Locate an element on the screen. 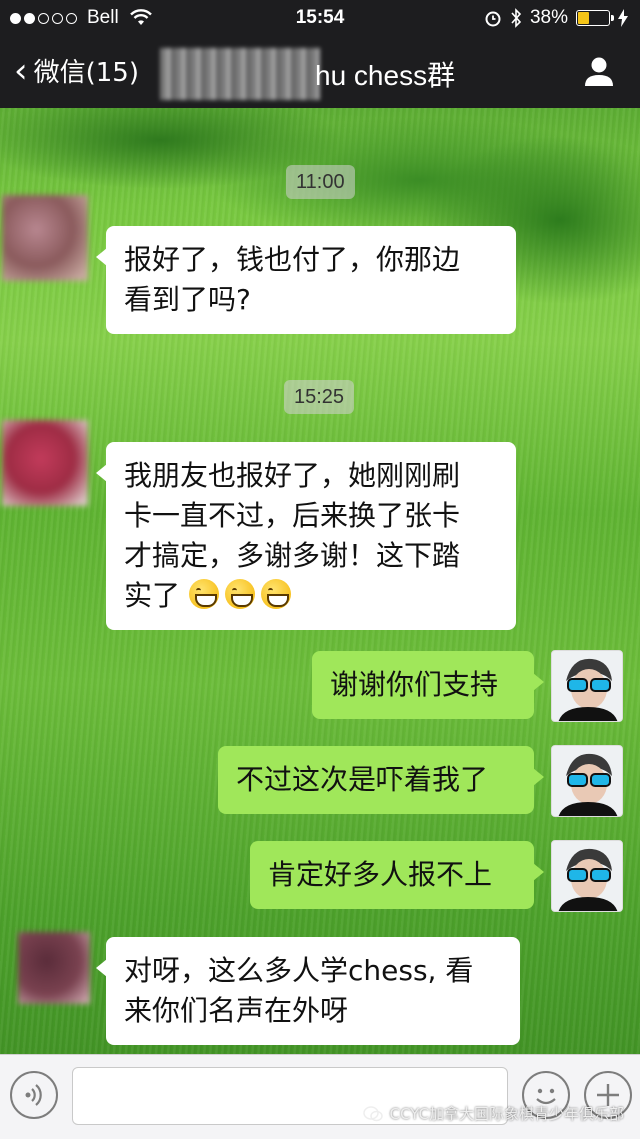  message-bubble-outgoing: 谢谢你们支持 is located at coordinates (428, 685).